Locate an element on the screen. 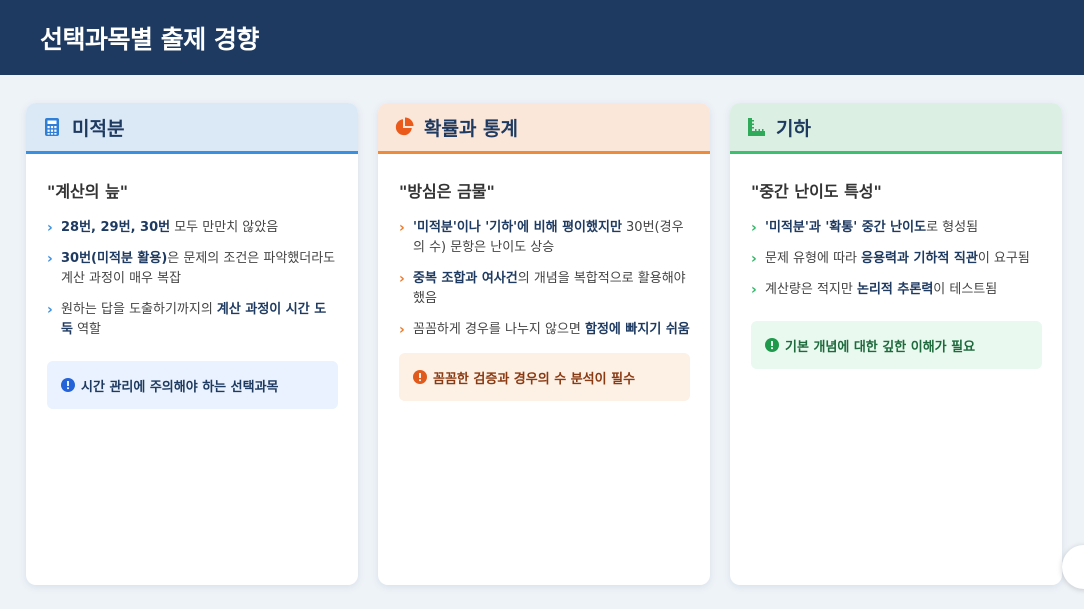 The height and width of the screenshot is (609, 1084). warning-note: 꼼꼼한 검증과 경우의 수 분석이 필수 is located at coordinates (544, 377).